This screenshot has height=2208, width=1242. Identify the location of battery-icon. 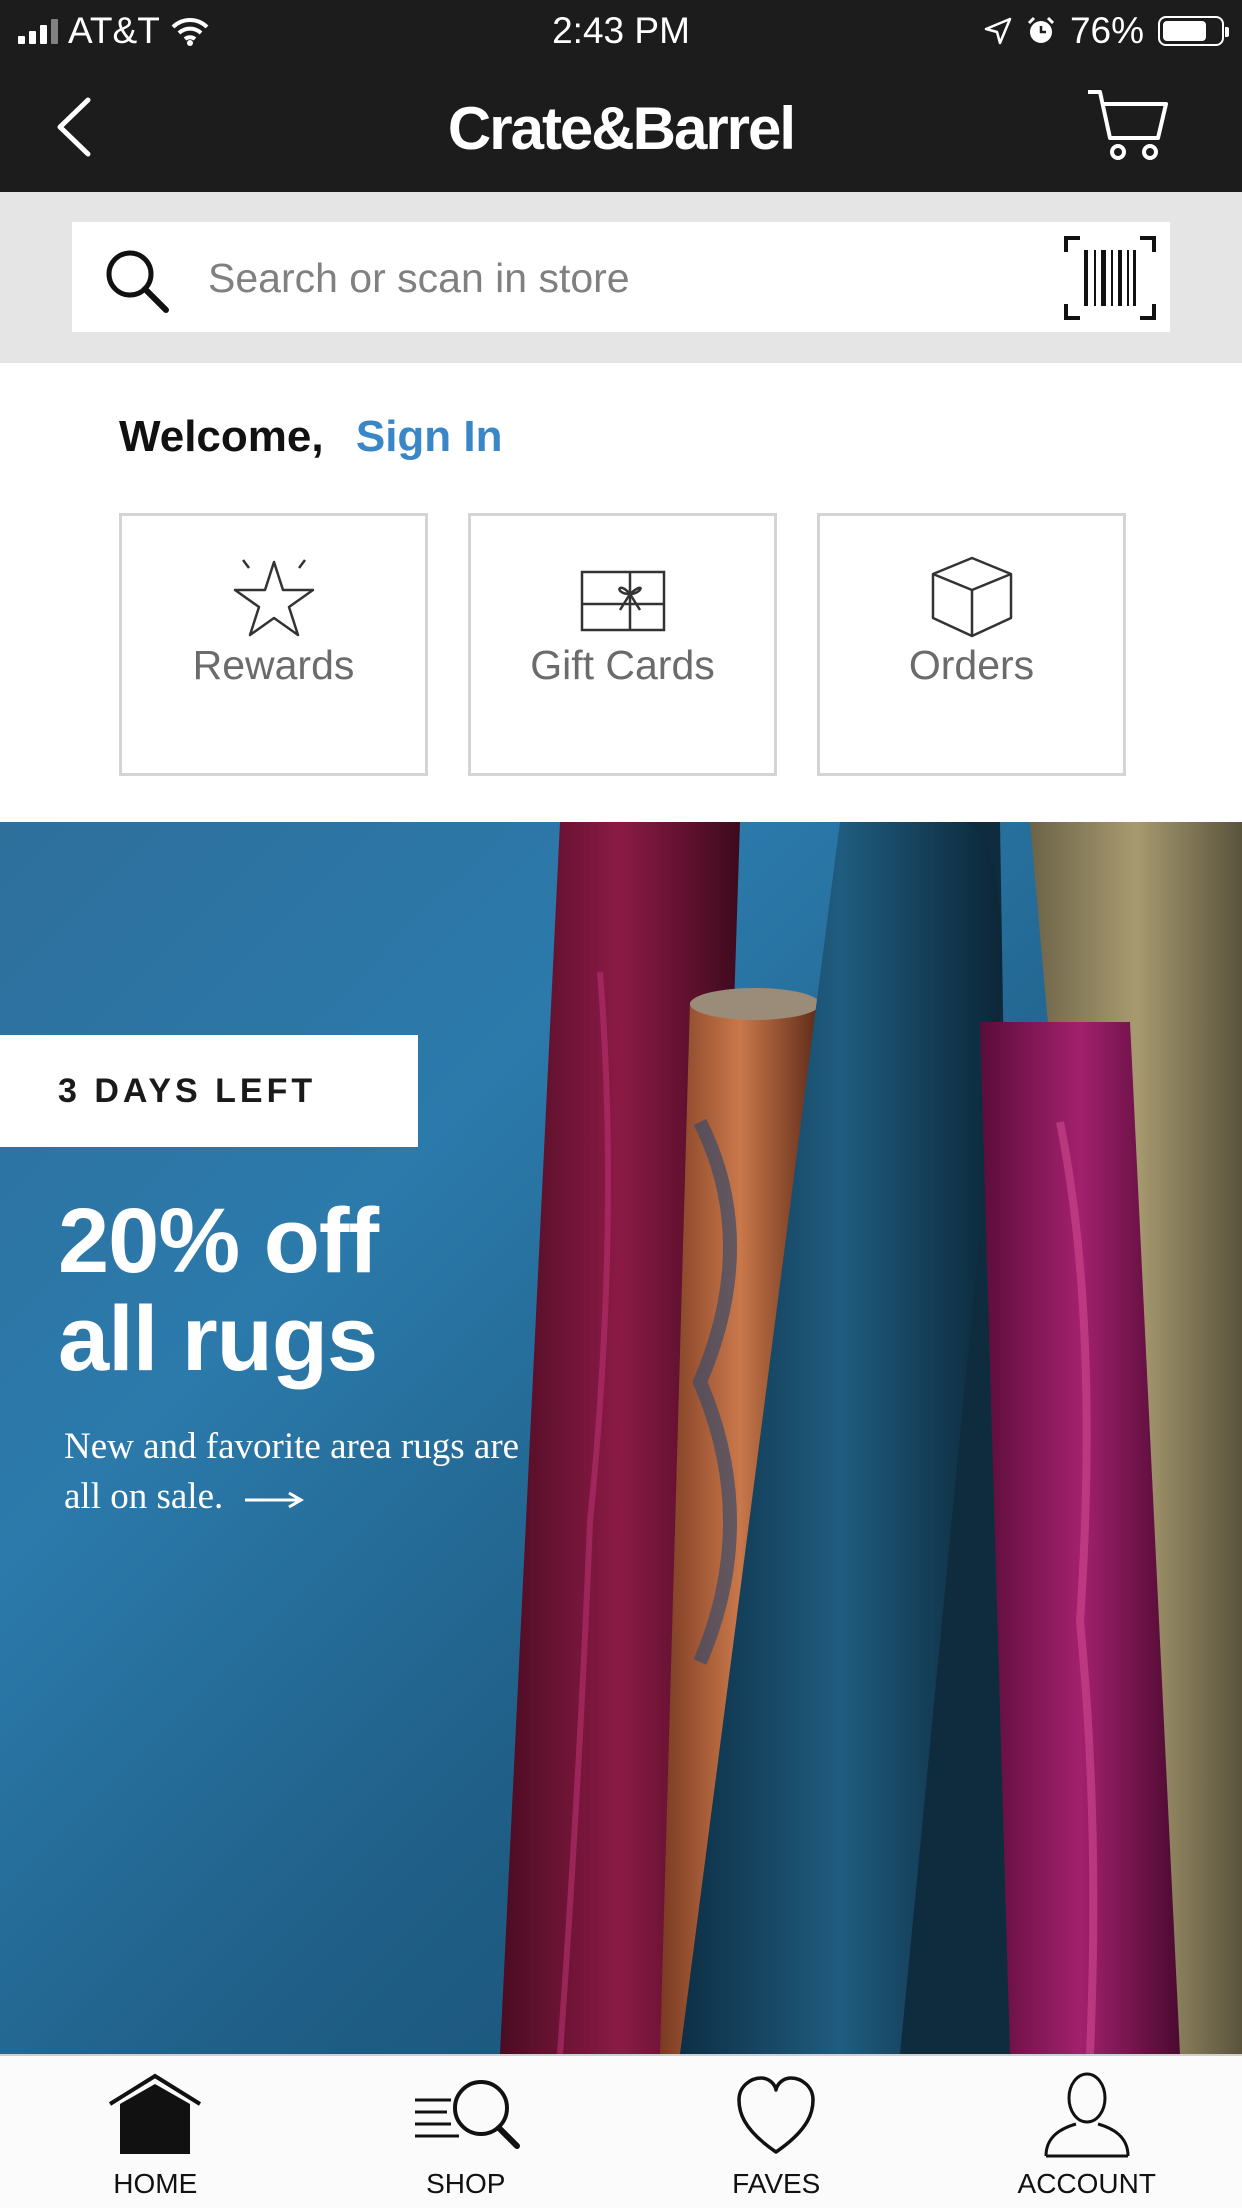
(1193, 31).